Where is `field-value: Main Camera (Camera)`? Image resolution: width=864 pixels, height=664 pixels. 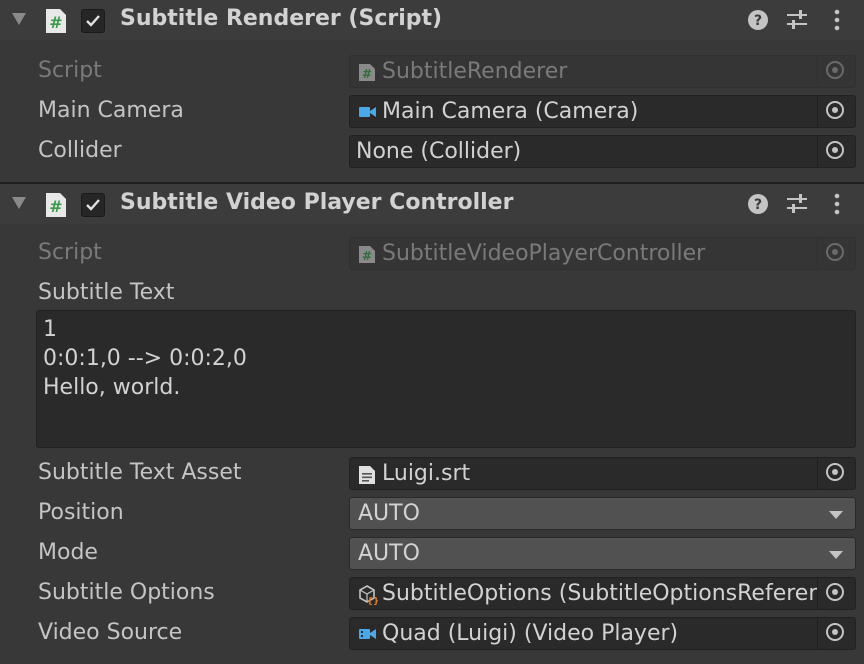 field-value: Main Camera (Camera) is located at coordinates (510, 111).